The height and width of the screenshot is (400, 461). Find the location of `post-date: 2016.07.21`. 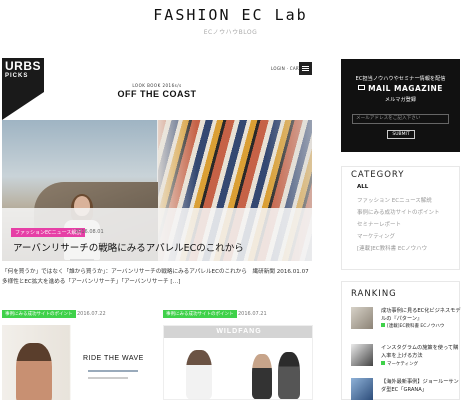

post-date: 2016.07.21 is located at coordinates (252, 314).